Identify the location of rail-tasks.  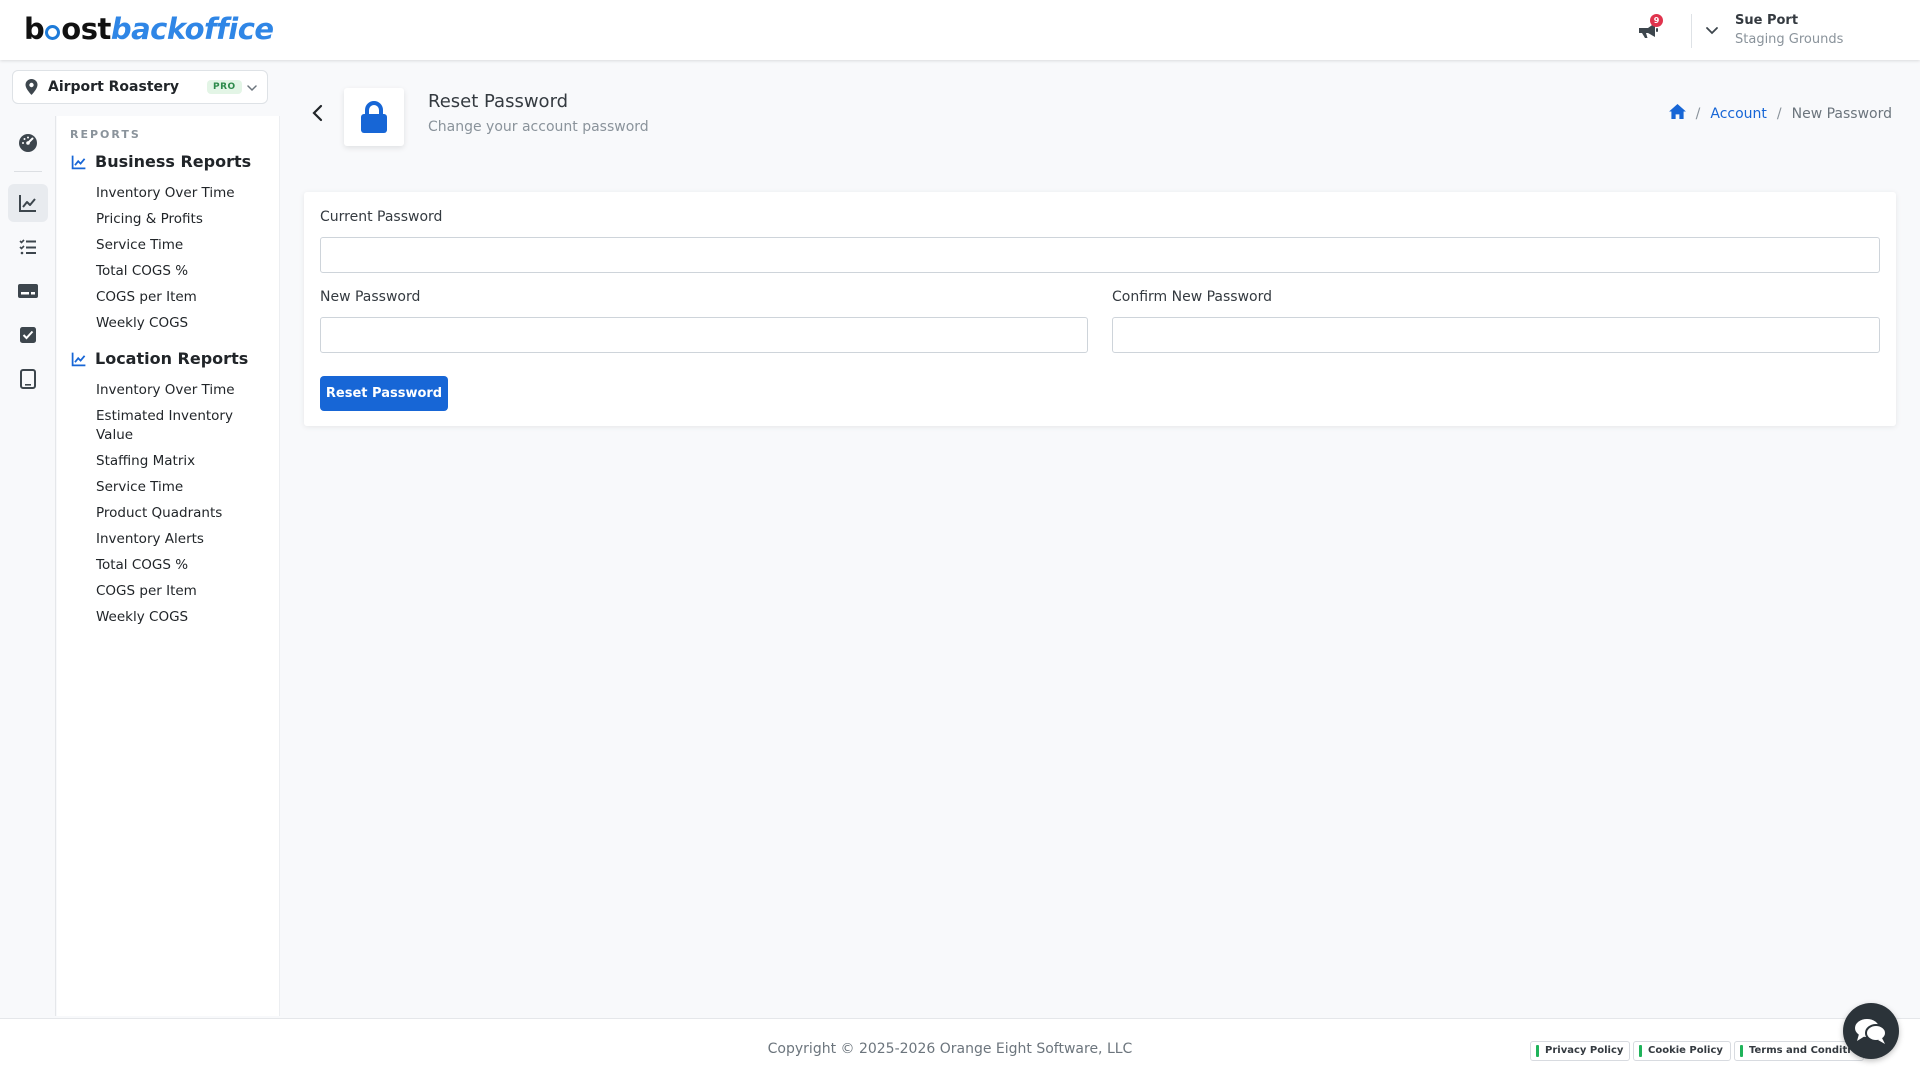
(28, 247).